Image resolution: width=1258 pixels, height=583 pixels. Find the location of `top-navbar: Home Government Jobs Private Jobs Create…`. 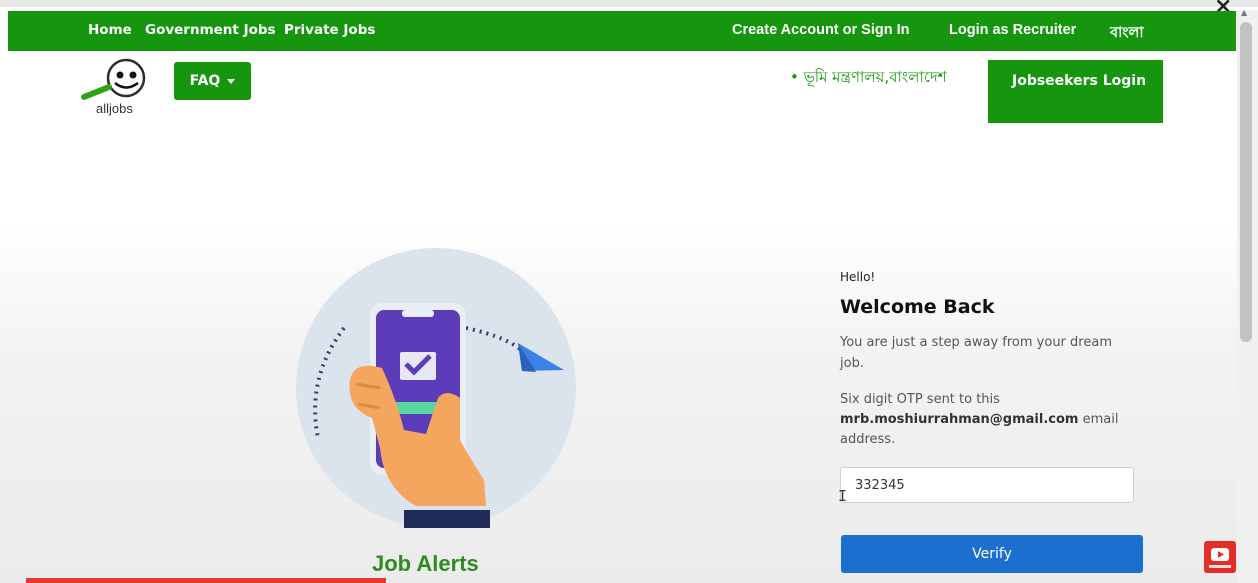

top-navbar: Home Government Jobs Private Jobs Create… is located at coordinates (622, 31).